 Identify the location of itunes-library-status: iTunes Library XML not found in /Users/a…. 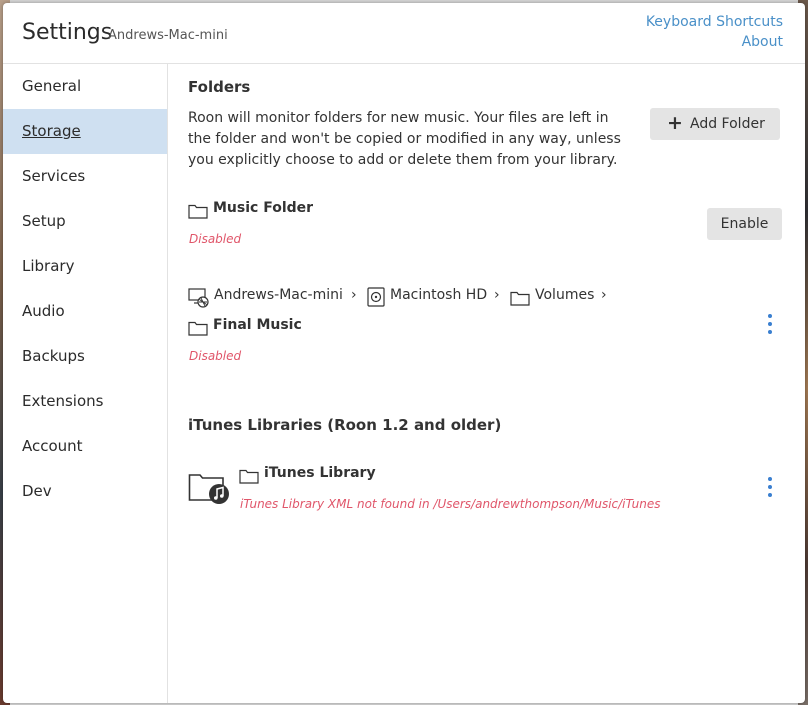
(450, 504).